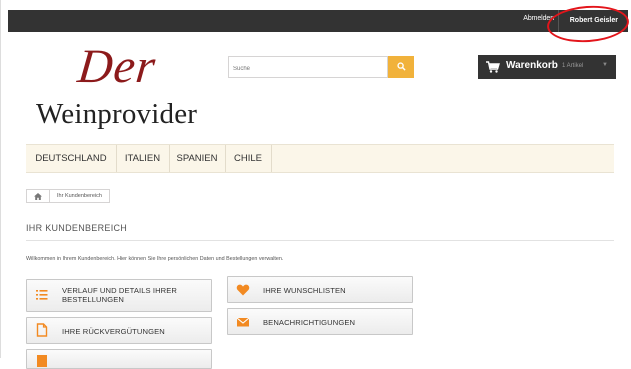  I want to click on cart-button: Warenkorb 1 Artikel ▼, so click(547, 67).